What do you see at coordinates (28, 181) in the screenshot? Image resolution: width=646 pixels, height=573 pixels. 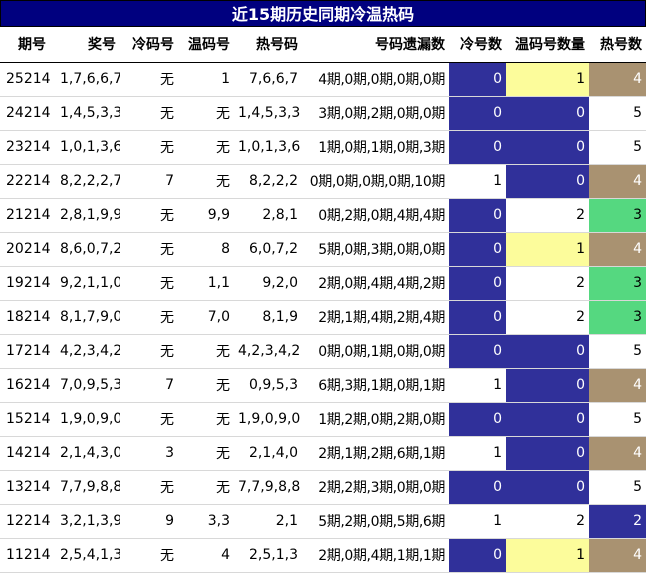 I see `cell-issue: 22214` at bounding box center [28, 181].